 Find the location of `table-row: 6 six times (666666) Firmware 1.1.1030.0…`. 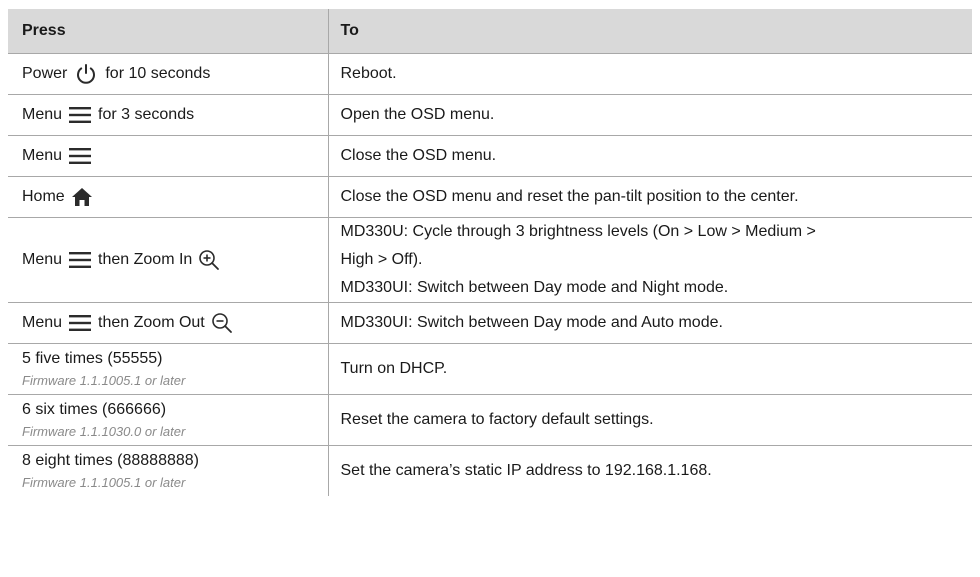

table-row: 6 six times (666666) Firmware 1.1.1030.0… is located at coordinates (490, 420).